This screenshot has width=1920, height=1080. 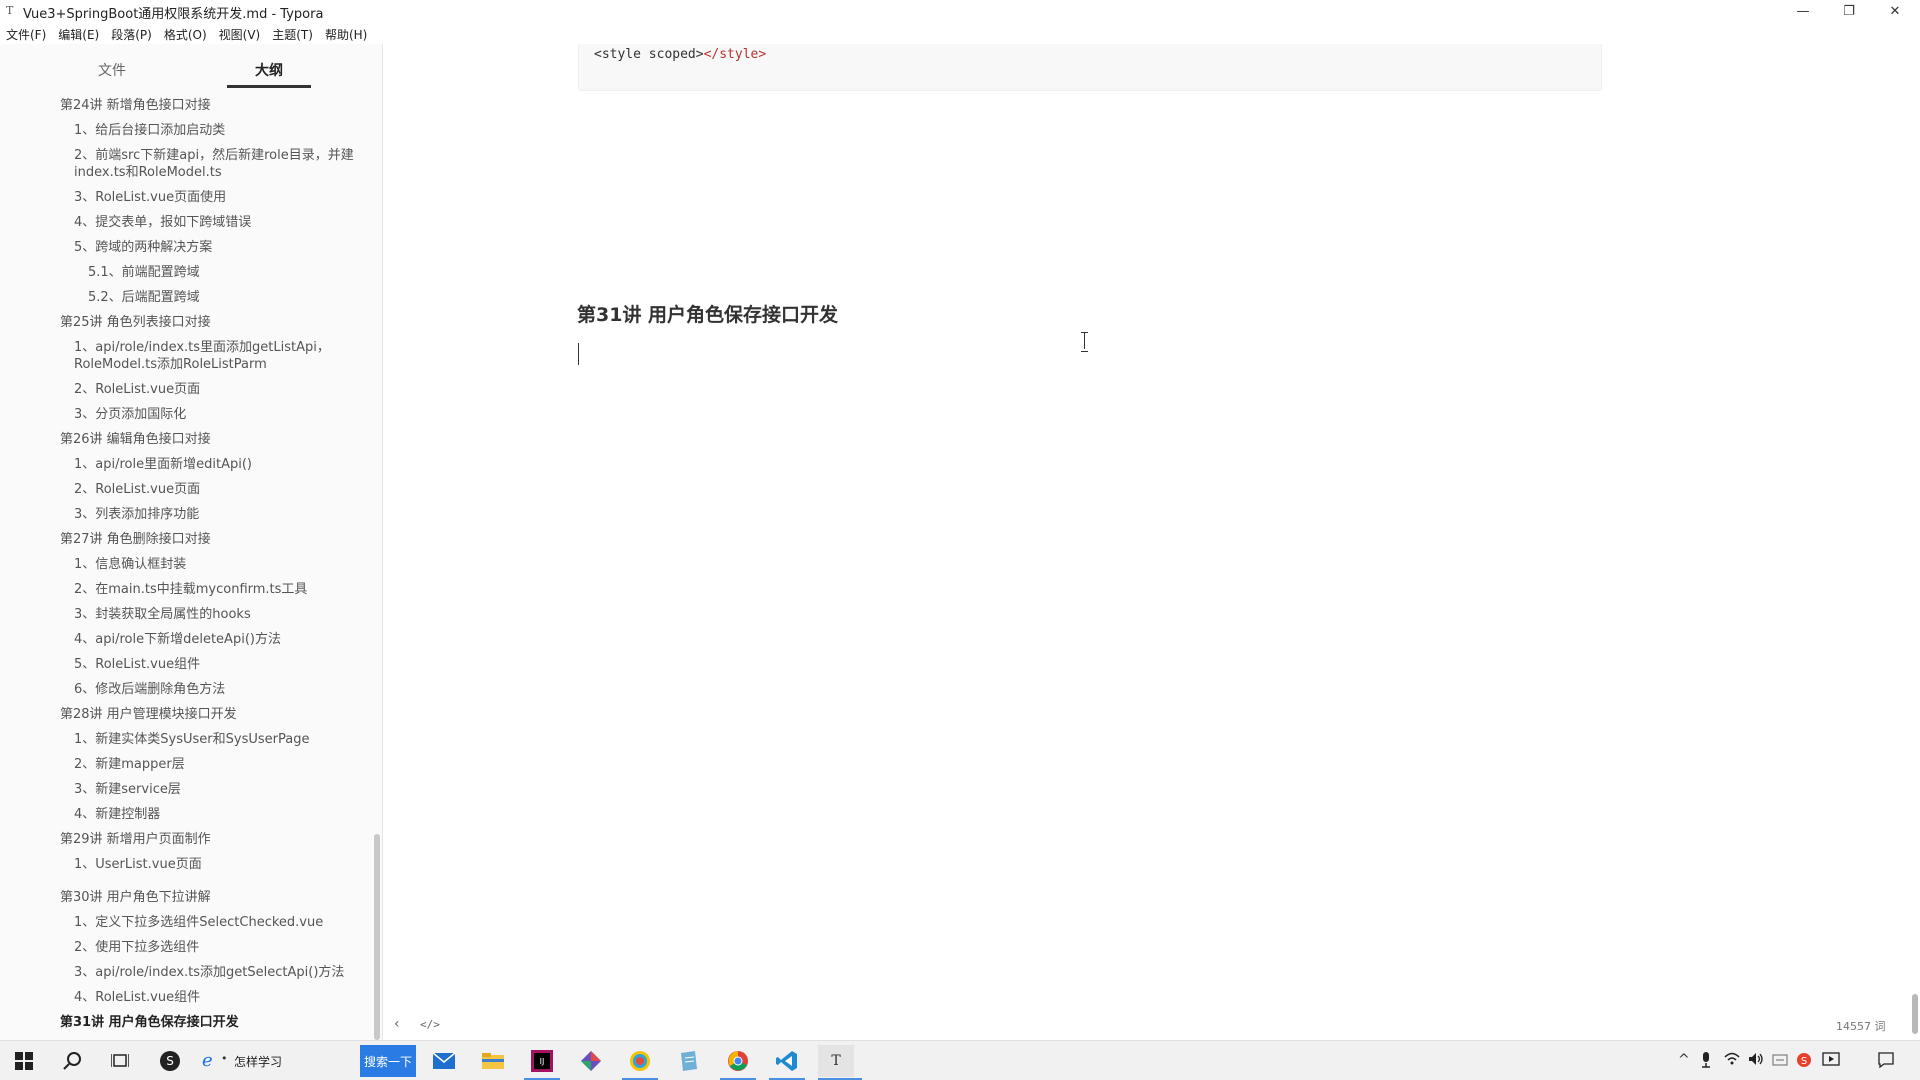 What do you see at coordinates (649, 54) in the screenshot?
I see `code-open-tag: <style scoped>` at bounding box center [649, 54].